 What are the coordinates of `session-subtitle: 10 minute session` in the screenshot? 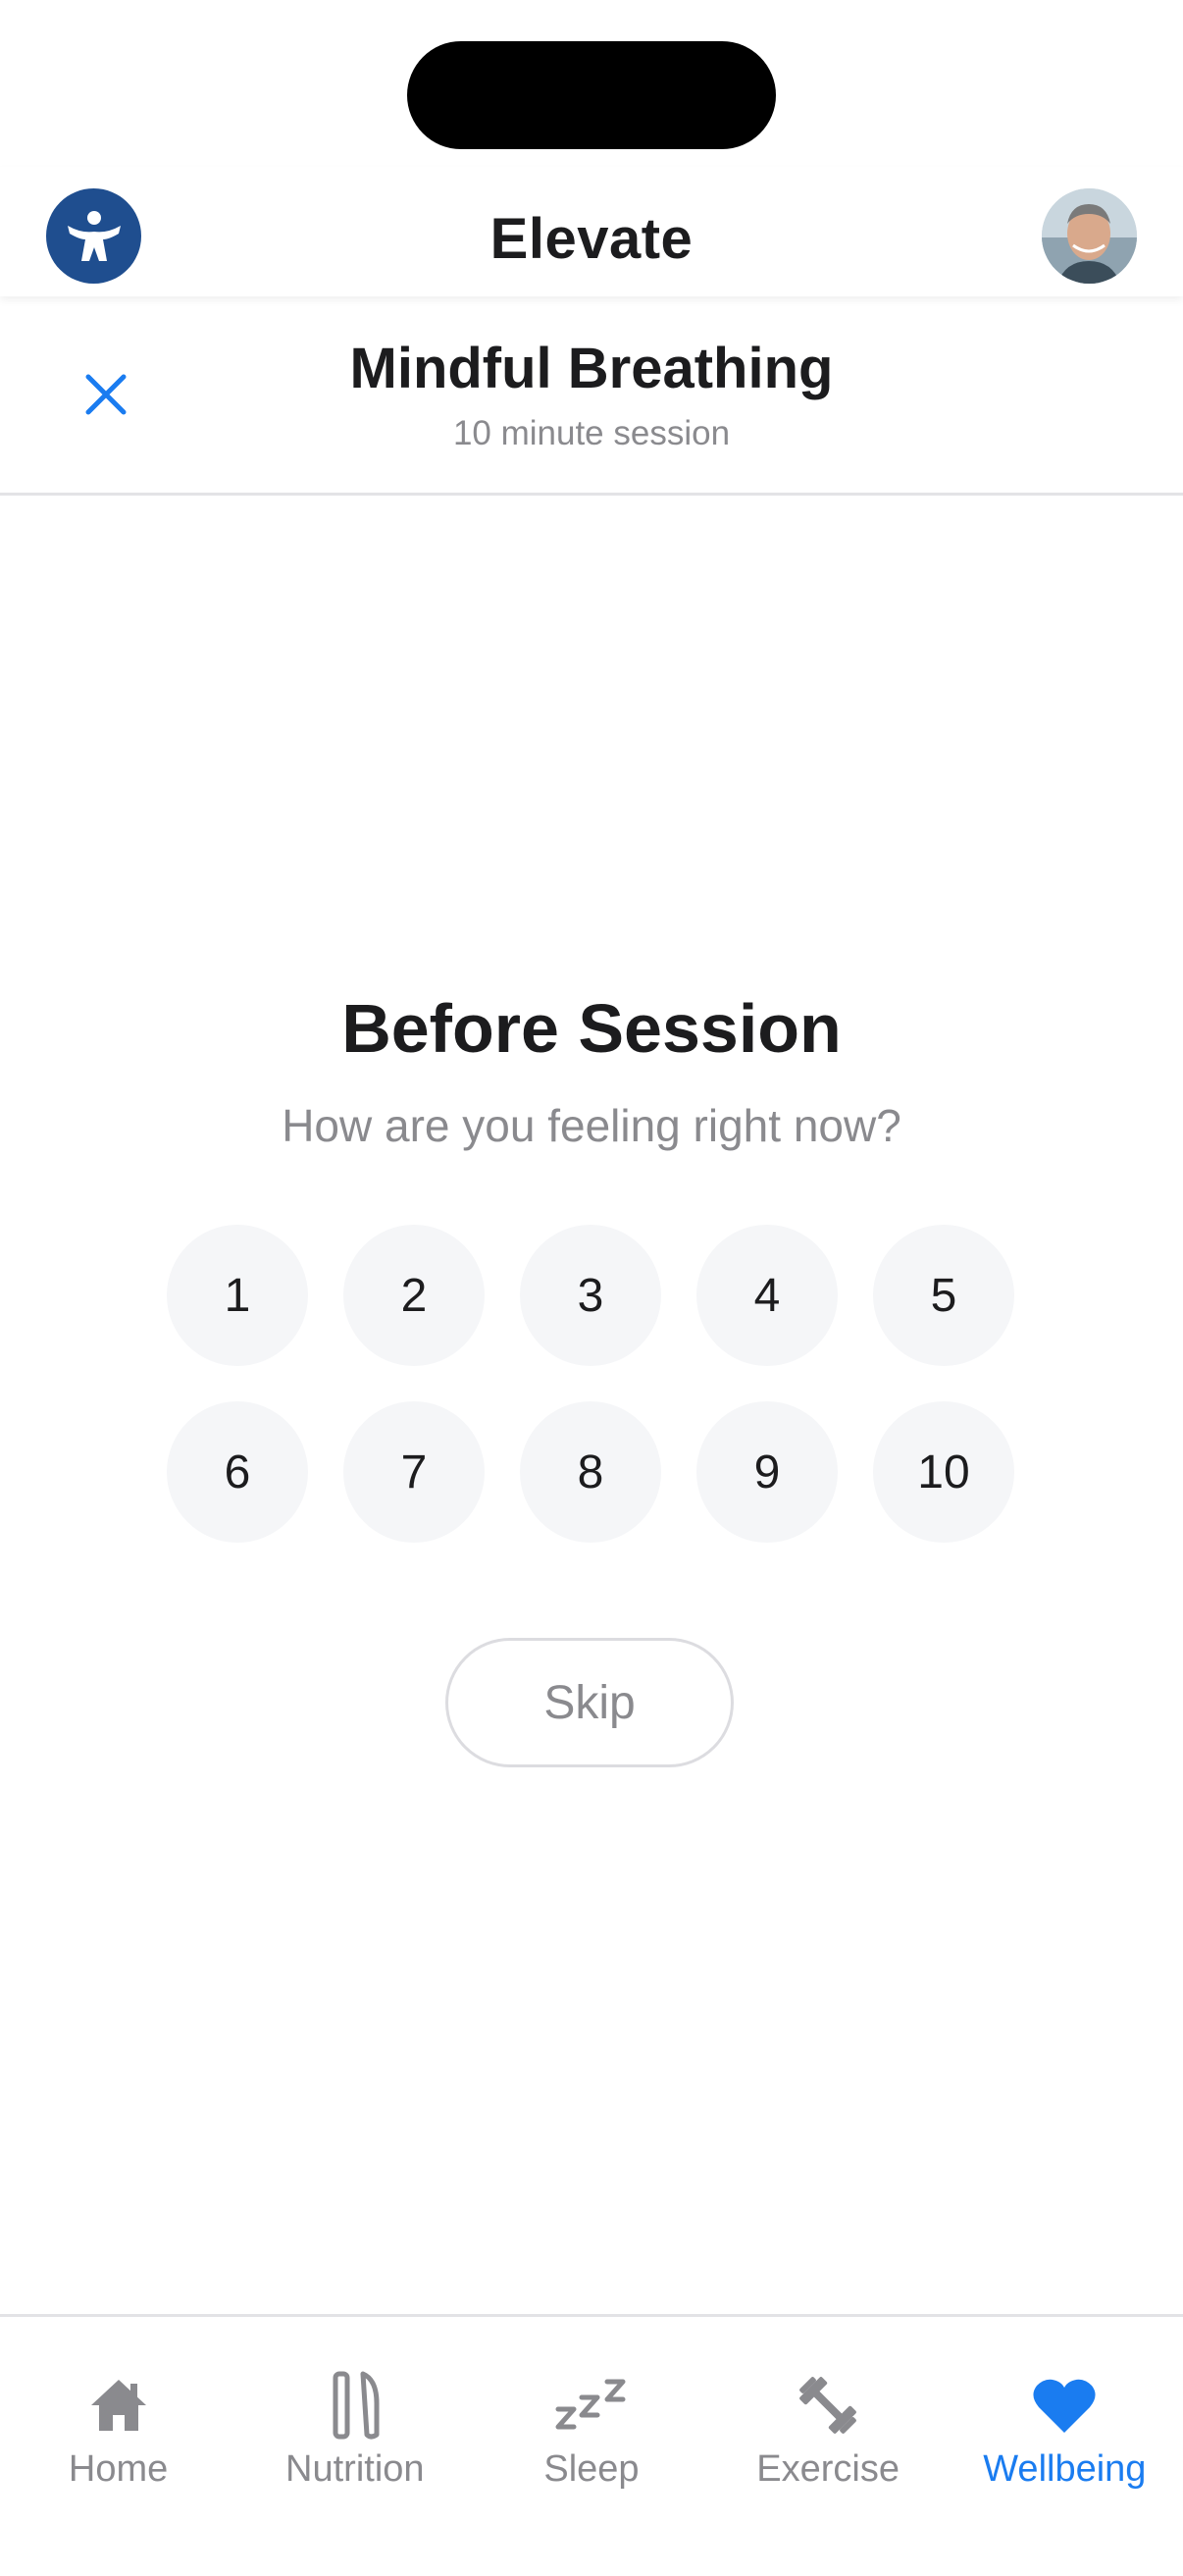 It's located at (591, 433).